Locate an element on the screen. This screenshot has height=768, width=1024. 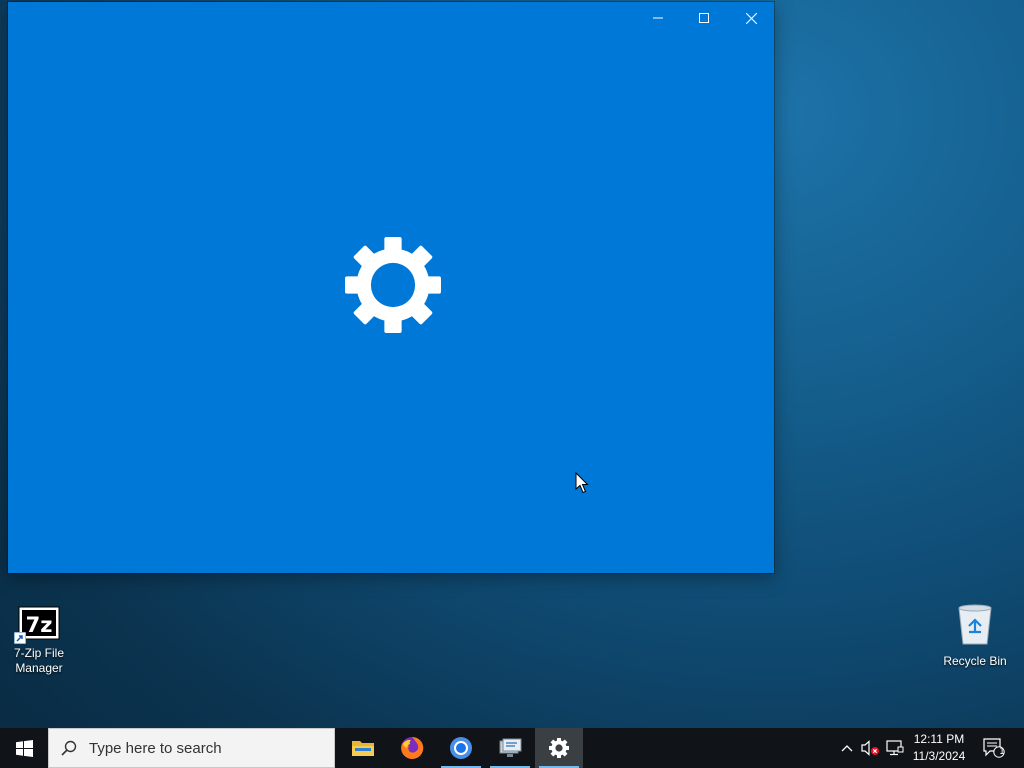
chrome-icon is located at coordinates (461, 748).